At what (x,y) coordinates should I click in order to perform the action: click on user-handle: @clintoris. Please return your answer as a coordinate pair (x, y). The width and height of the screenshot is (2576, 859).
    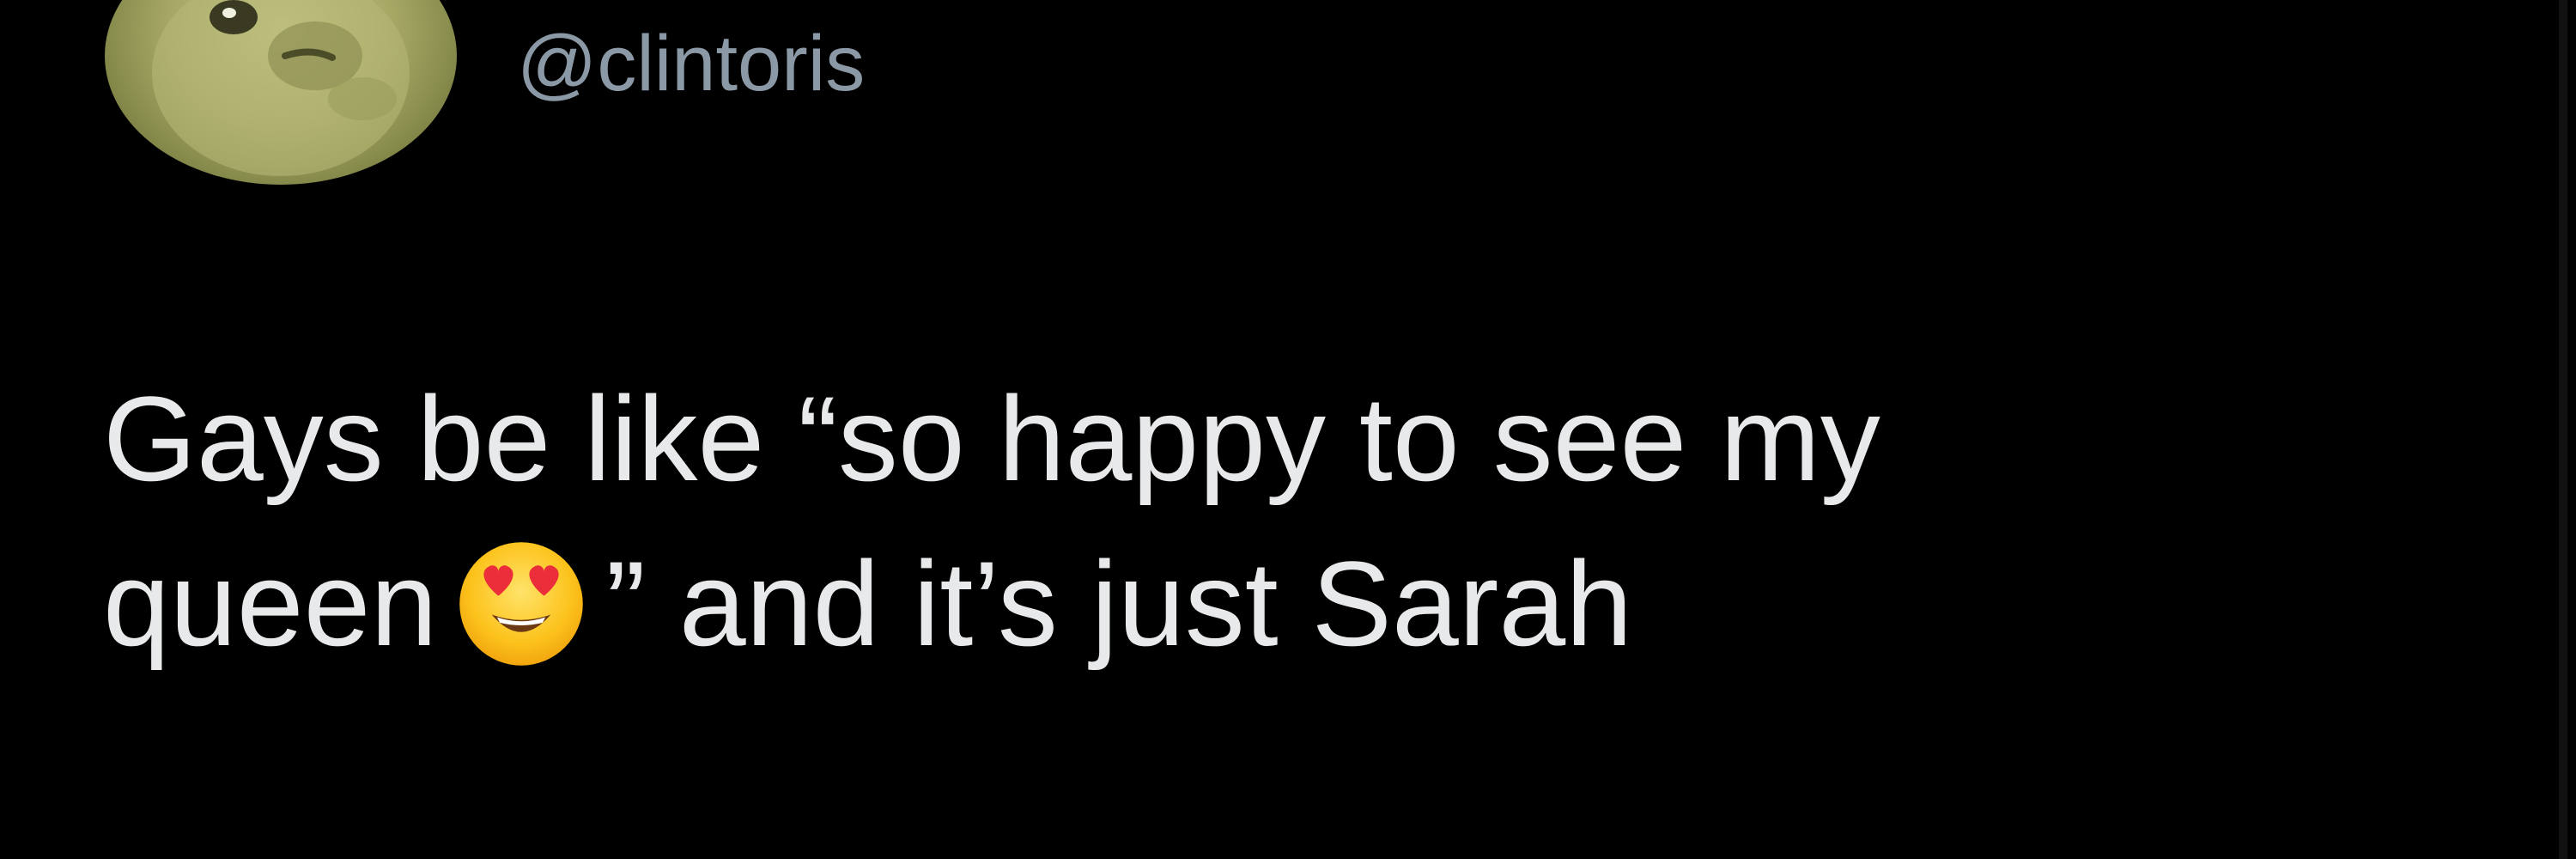
    Looking at the image, I should click on (691, 64).